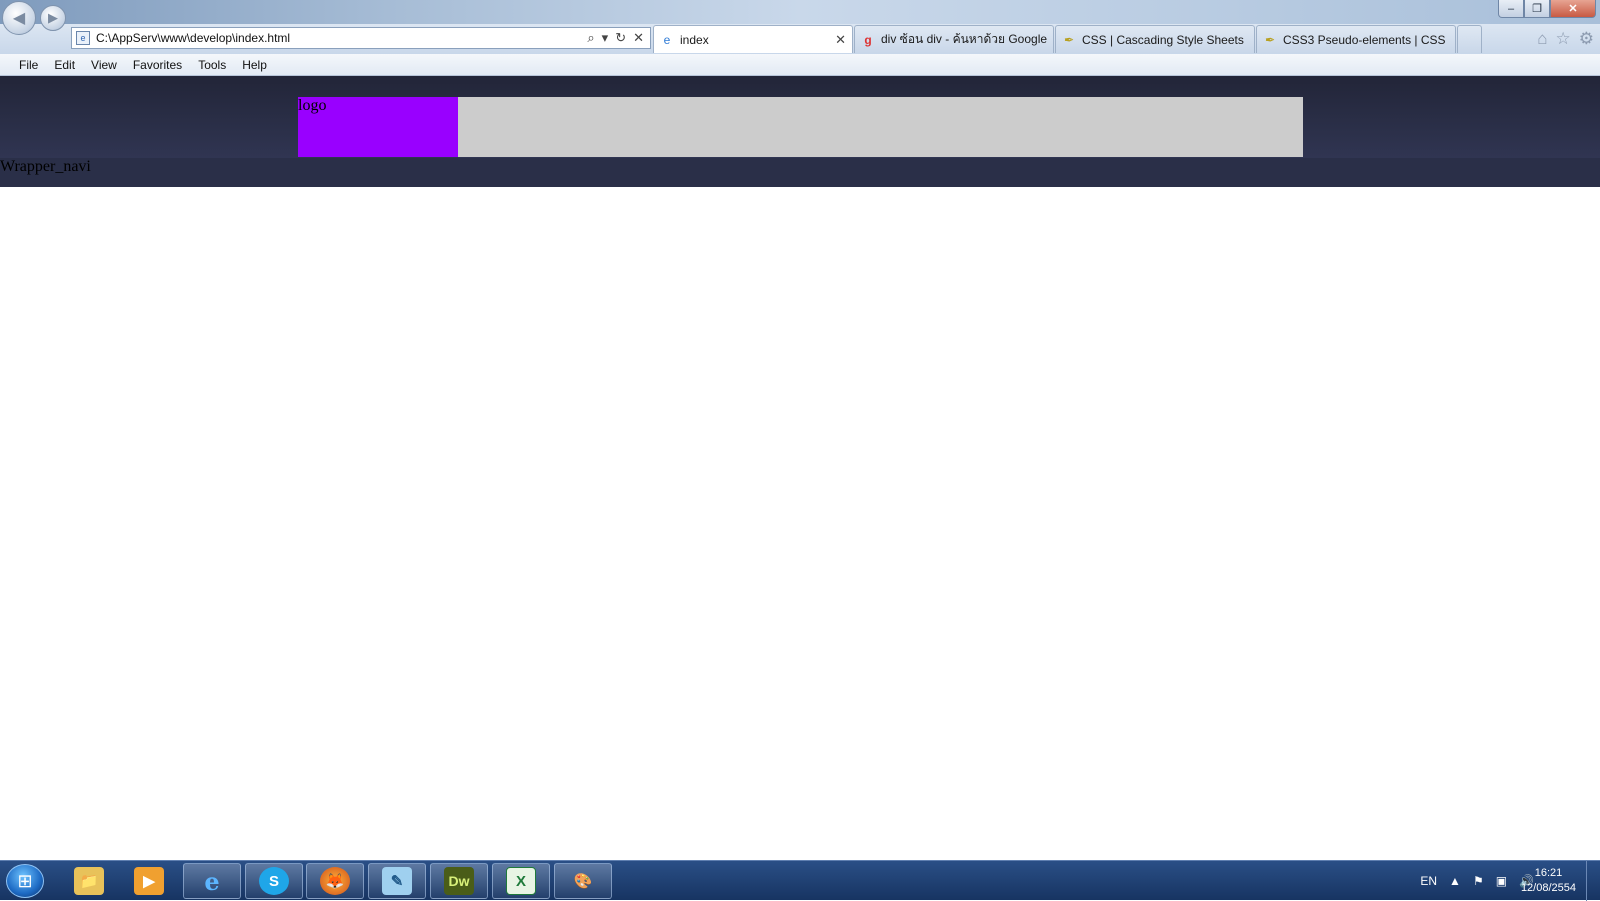 The image size is (1600, 901). What do you see at coordinates (964, 39) in the screenshot?
I see `tab-label: div ซ้อน div - ค้นหาด้วย Google` at bounding box center [964, 39].